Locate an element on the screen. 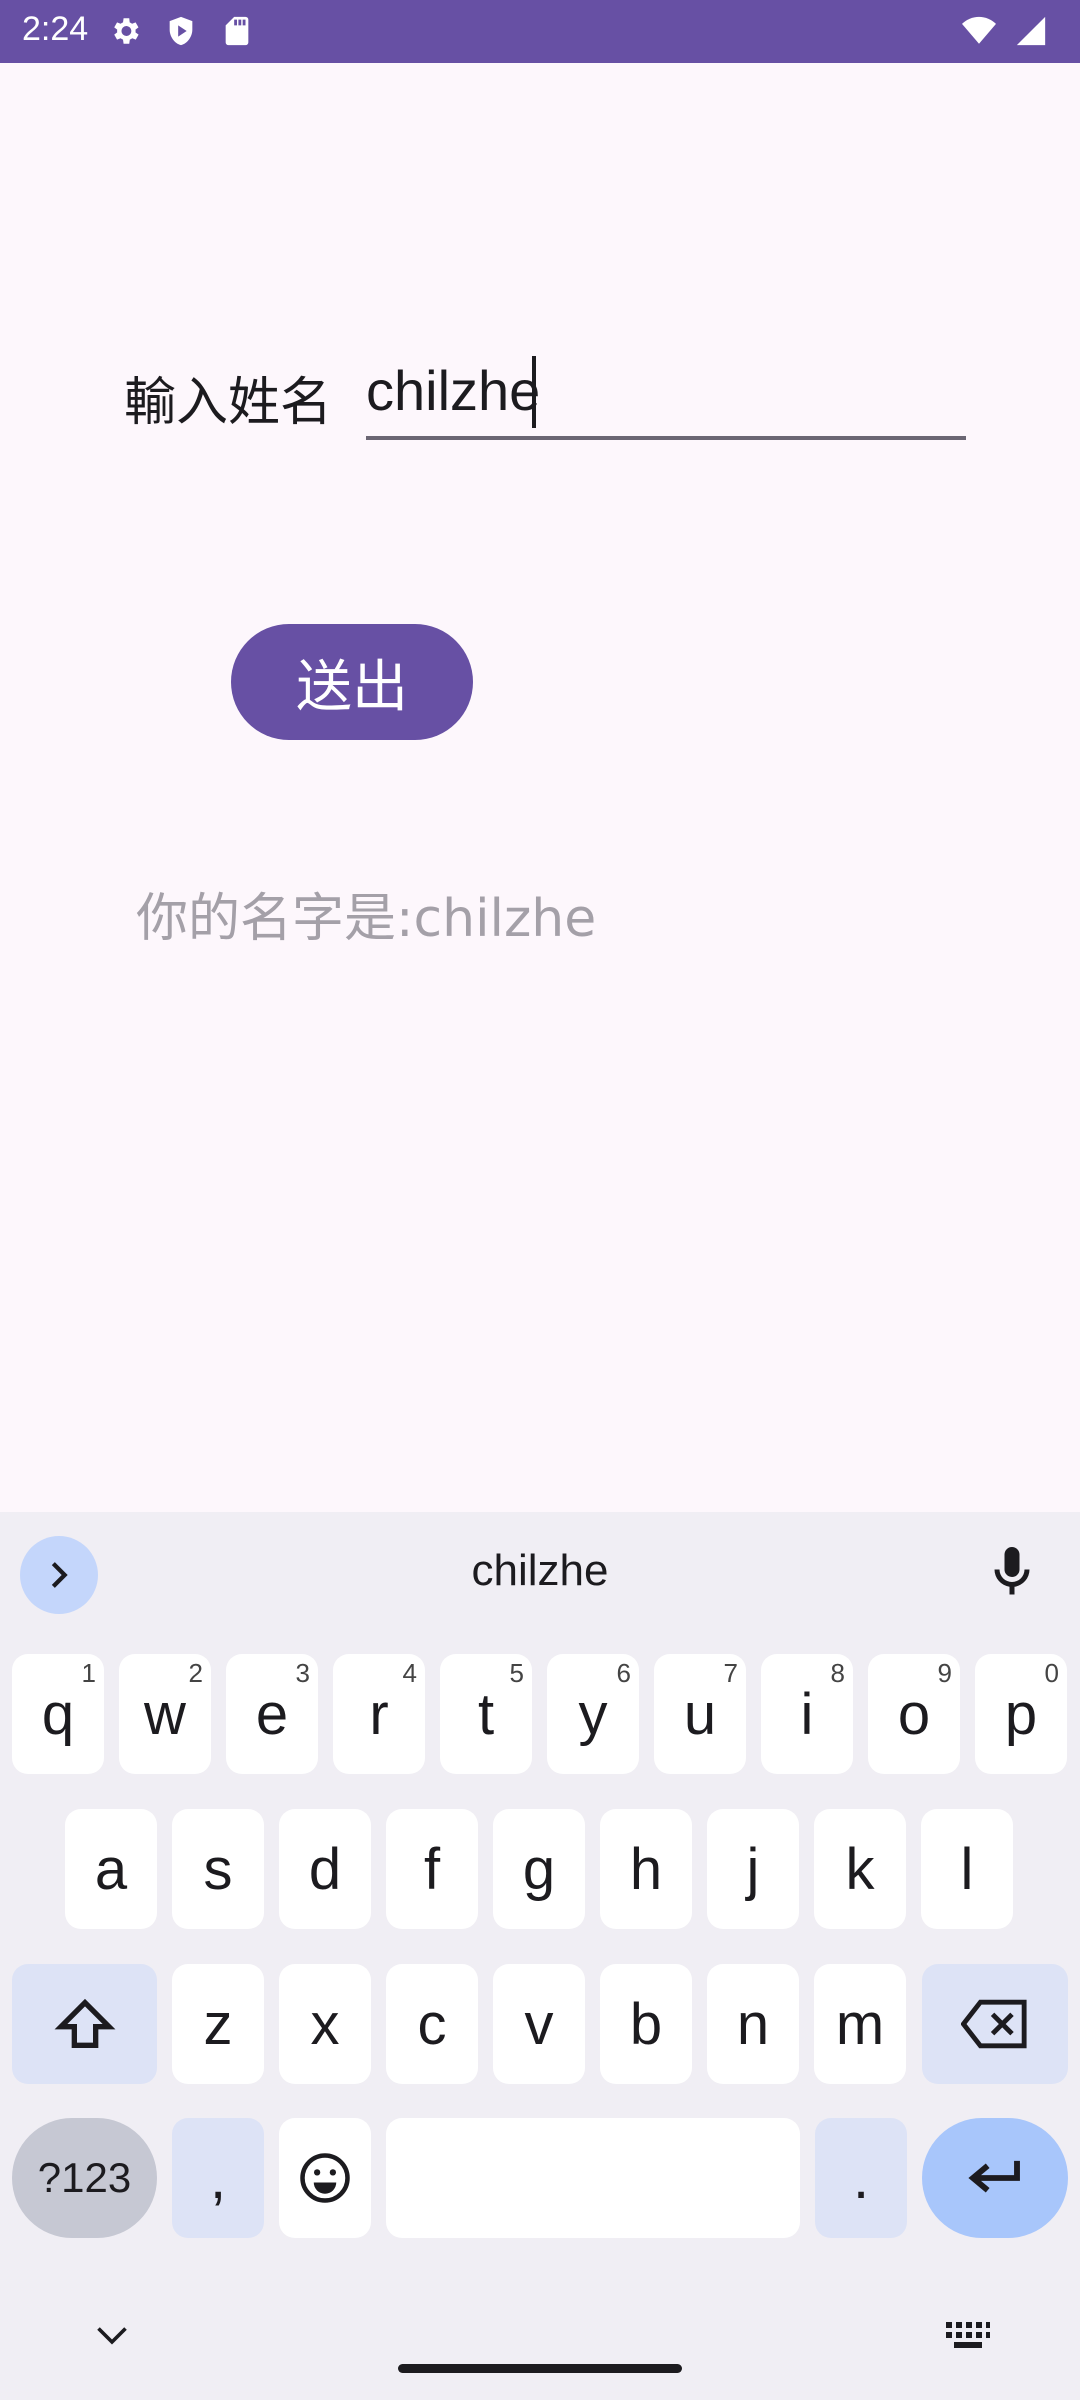 The height and width of the screenshot is (2400, 1080). key-w: w2 is located at coordinates (165, 1714).